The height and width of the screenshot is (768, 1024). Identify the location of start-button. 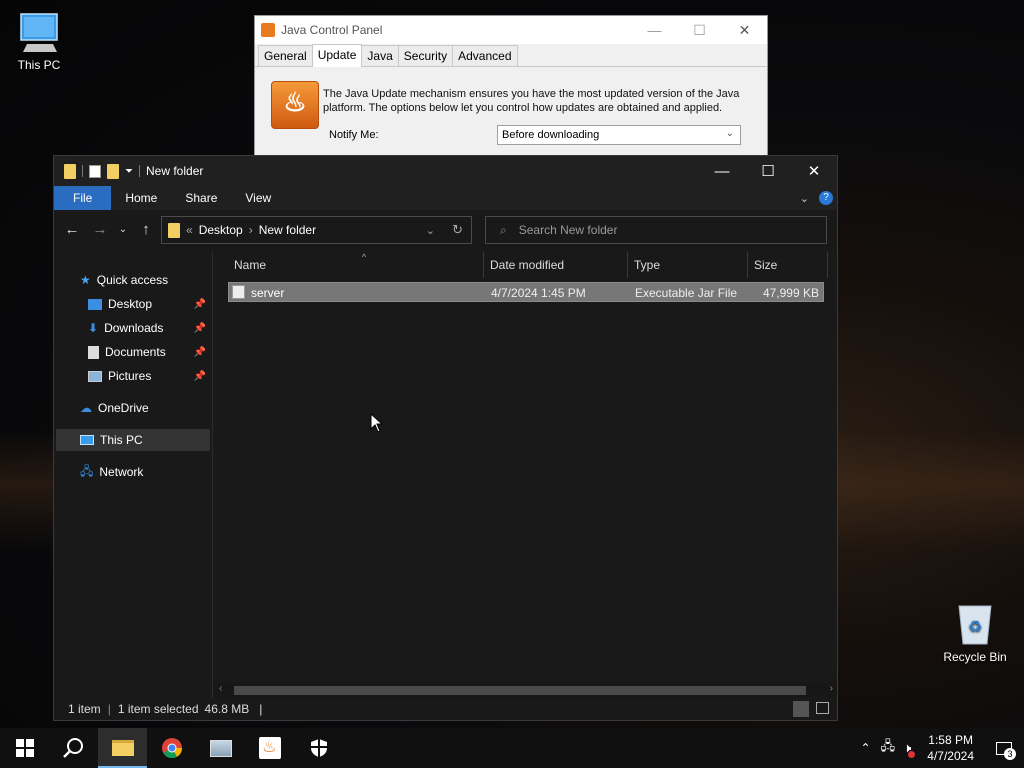
(24, 748).